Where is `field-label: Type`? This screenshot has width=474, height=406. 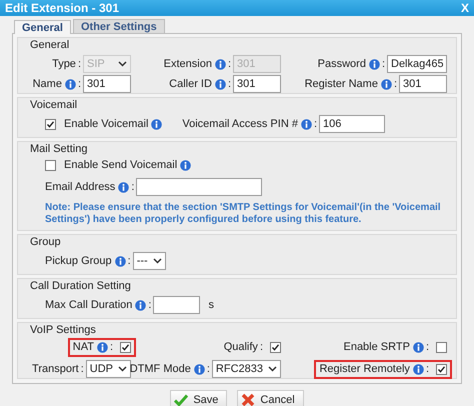 field-label: Type is located at coordinates (64, 64).